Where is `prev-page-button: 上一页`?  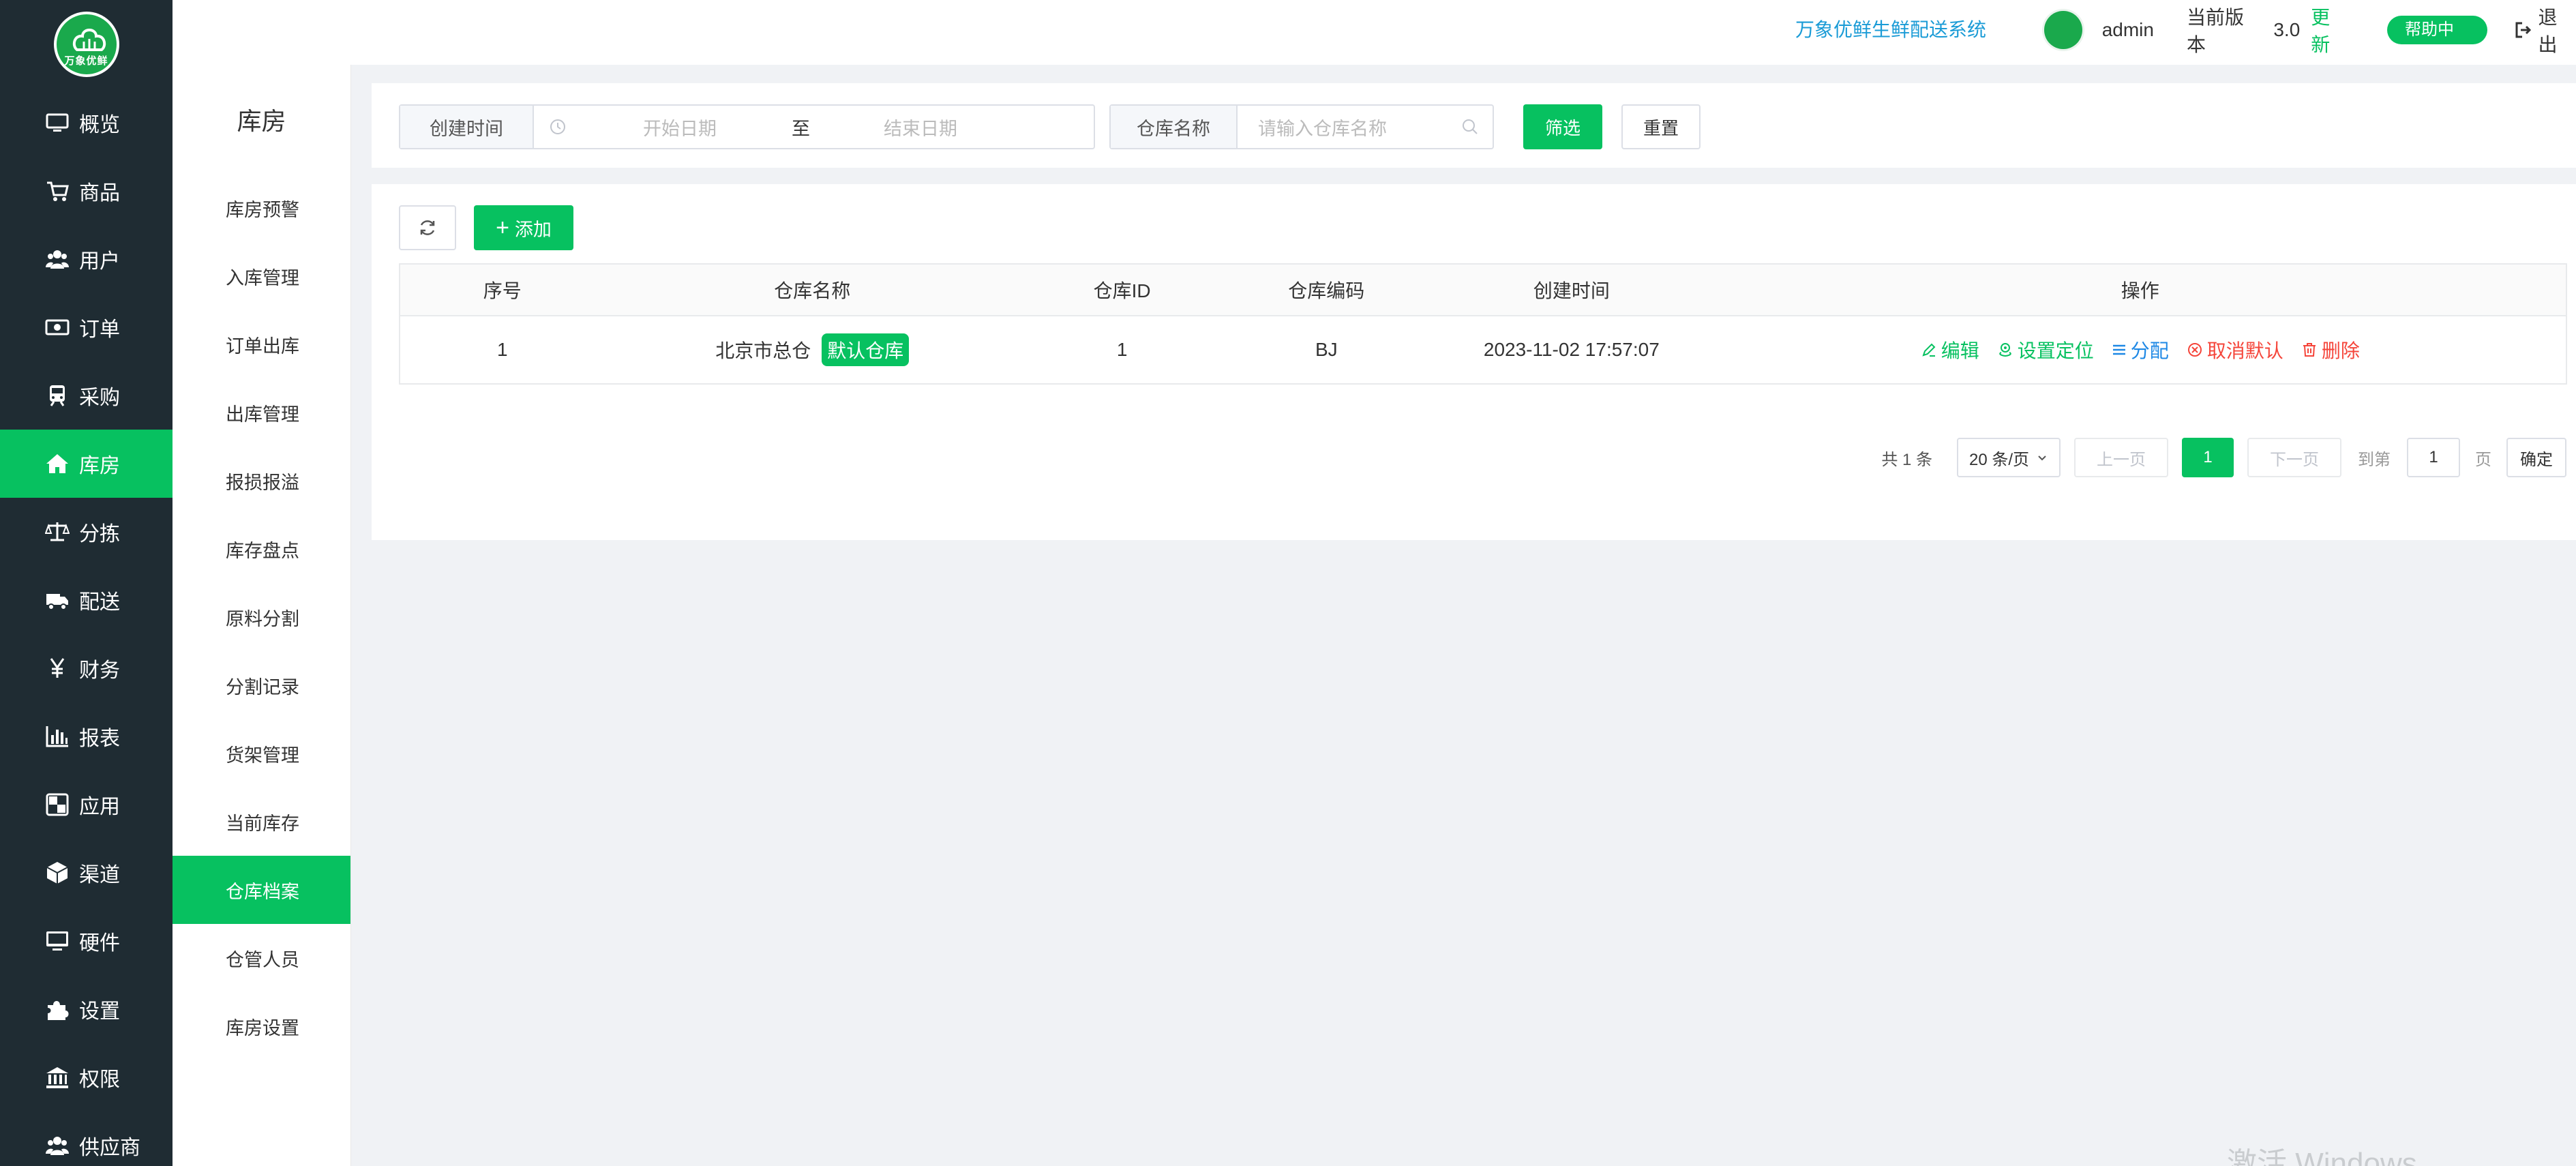 prev-page-button: 上一页 is located at coordinates (2121, 457).